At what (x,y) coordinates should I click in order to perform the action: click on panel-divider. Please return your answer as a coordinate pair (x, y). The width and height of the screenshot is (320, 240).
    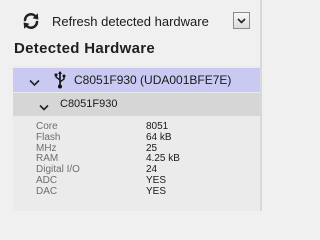
    Looking at the image, I should click on (261, 105).